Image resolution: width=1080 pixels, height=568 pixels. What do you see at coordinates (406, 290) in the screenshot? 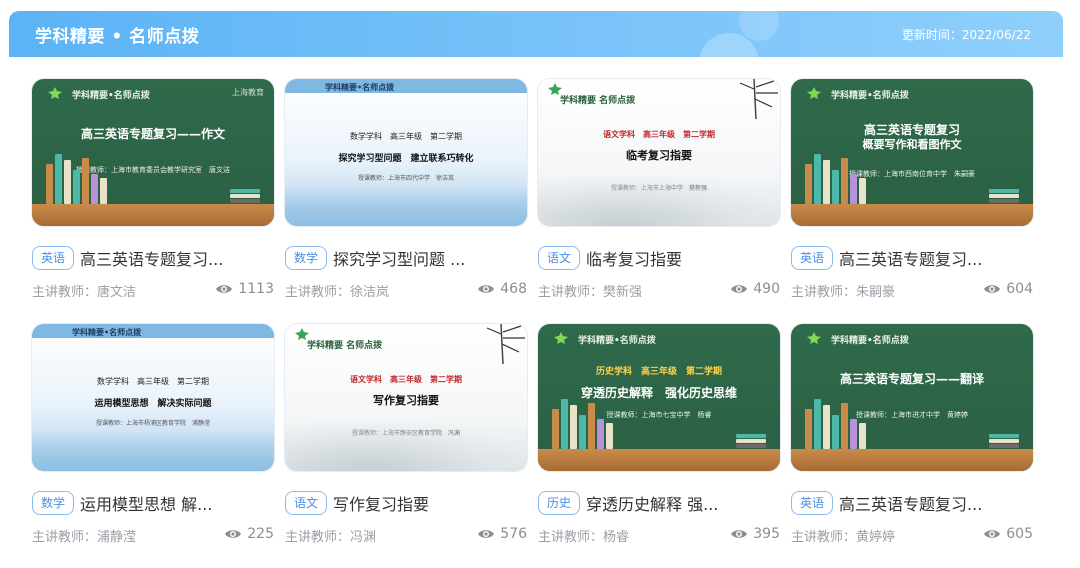
I see `course-info: 主讲教师：徐洁岚 468` at bounding box center [406, 290].